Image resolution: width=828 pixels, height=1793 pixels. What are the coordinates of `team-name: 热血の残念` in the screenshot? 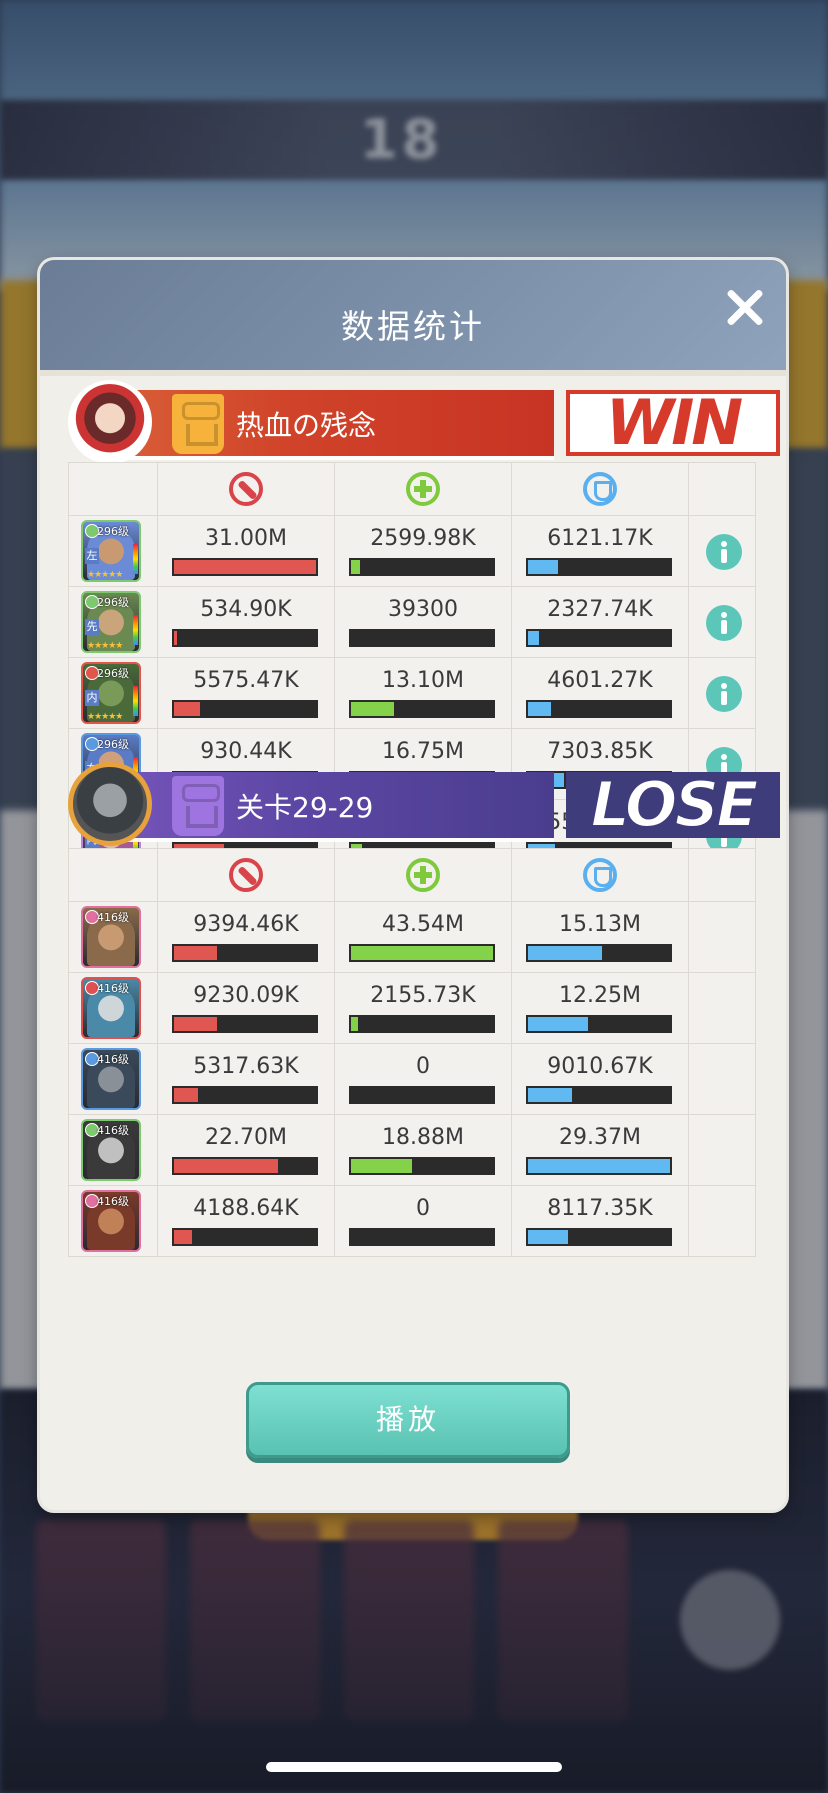 It's located at (306, 425).